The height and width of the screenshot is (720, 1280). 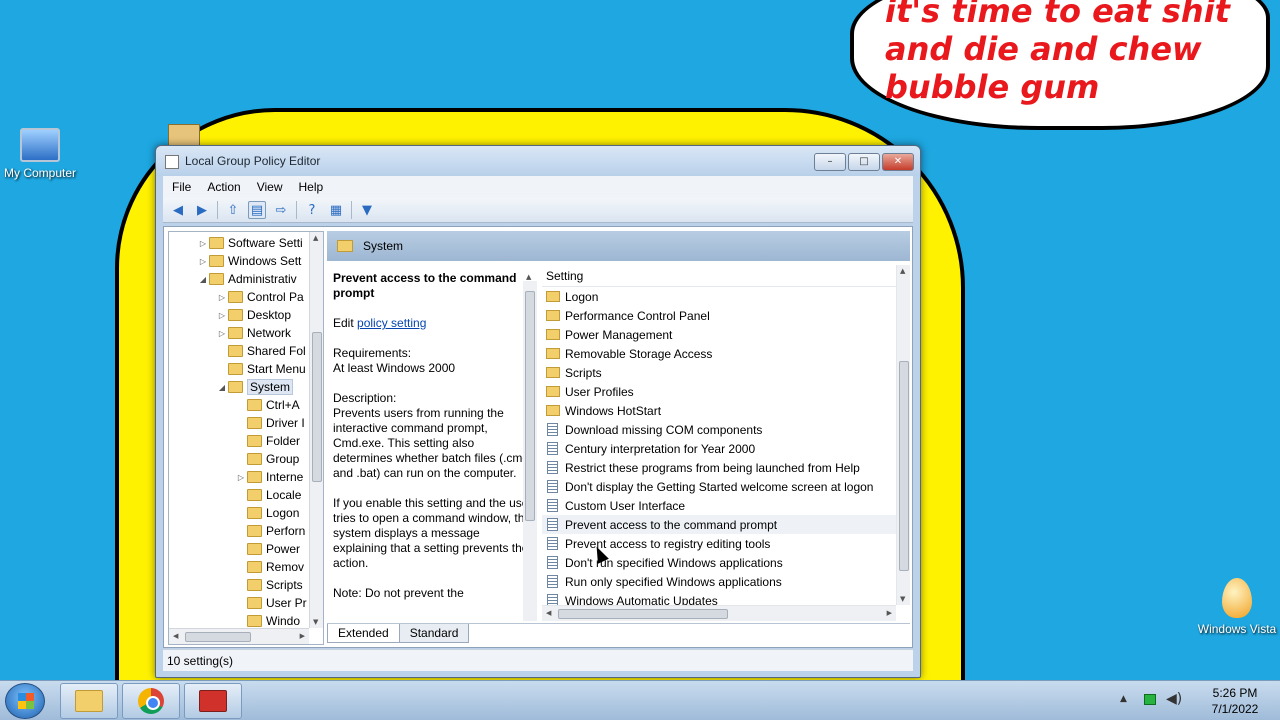 I want to click on list-vertical-scrollbar: ▲ ▼, so click(x=903, y=435).